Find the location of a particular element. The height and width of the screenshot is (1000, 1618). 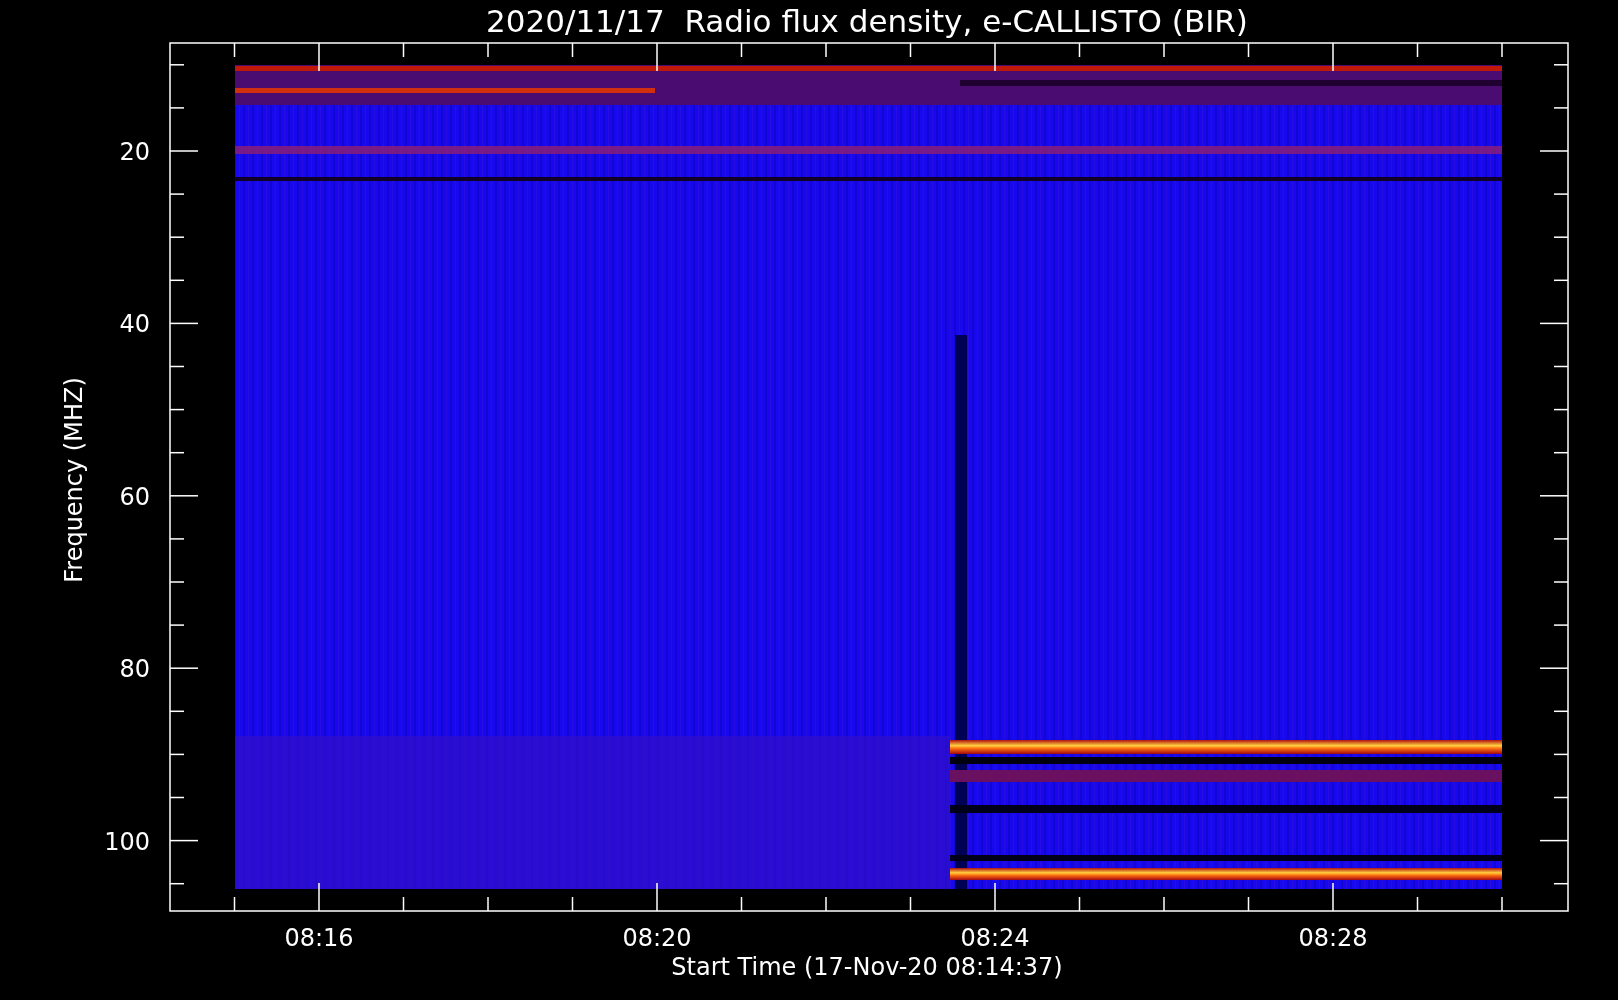

tick-label: 80 is located at coordinates (134, 669).